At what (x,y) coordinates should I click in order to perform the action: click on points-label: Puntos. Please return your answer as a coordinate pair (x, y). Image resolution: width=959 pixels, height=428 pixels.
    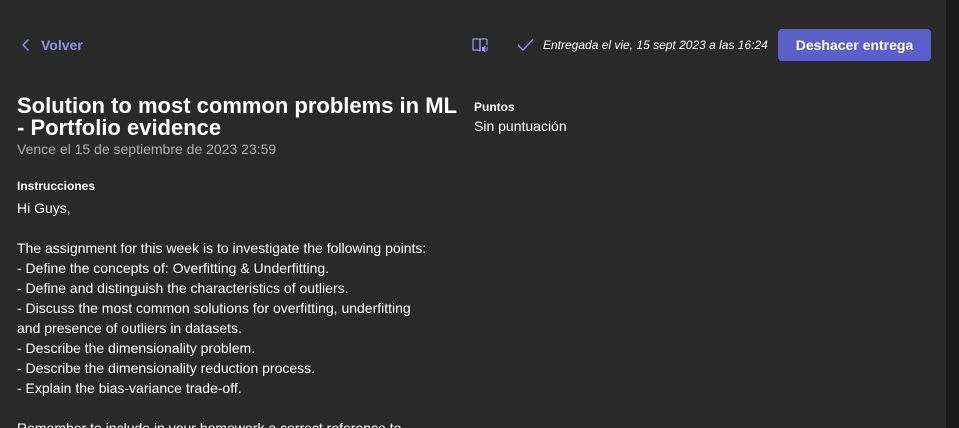
    Looking at the image, I should click on (494, 107).